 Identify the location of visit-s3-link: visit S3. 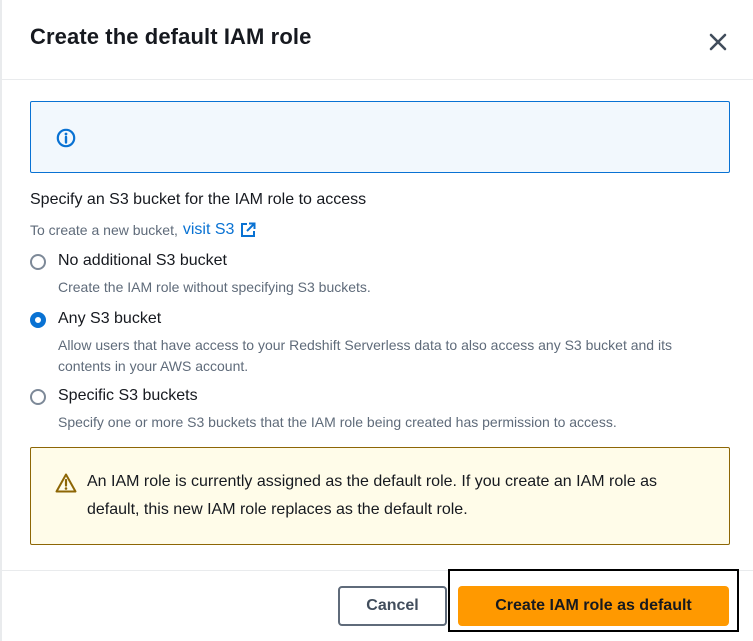
(220, 230).